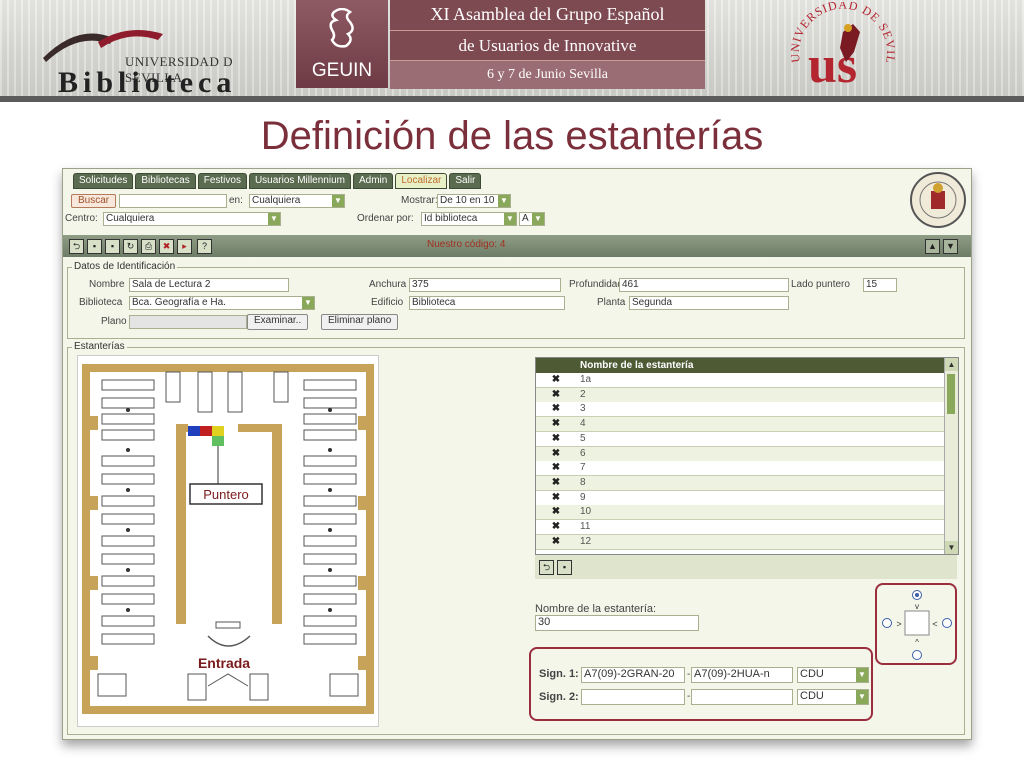 This screenshot has width=1024, height=768. What do you see at coordinates (740, 380) in the screenshot?
I see `table-row: ✖ 1a` at bounding box center [740, 380].